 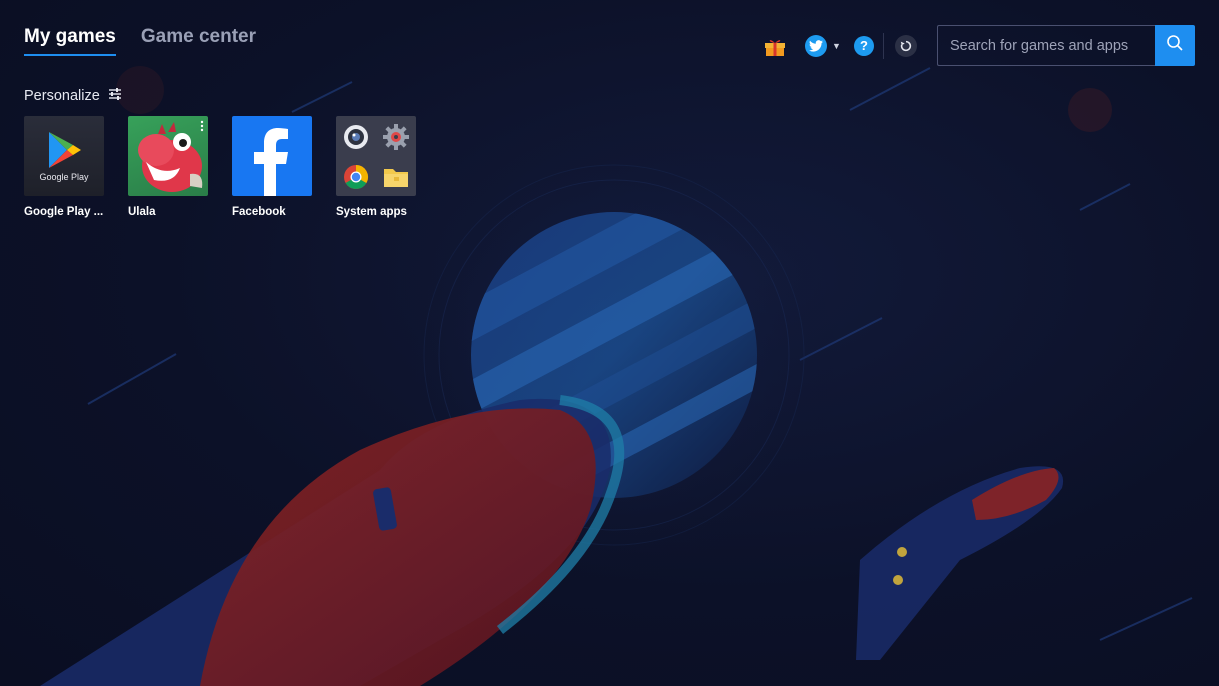 What do you see at coordinates (396, 136) in the screenshot?
I see `settings-gear-icon` at bounding box center [396, 136].